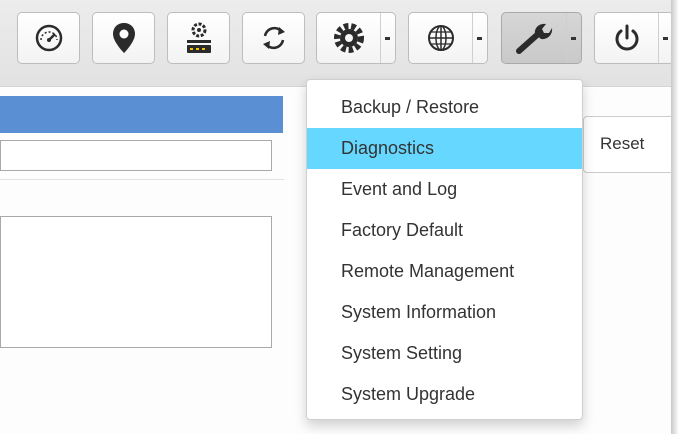 This screenshot has width=679, height=434. What do you see at coordinates (444, 189) in the screenshot?
I see `menu-item-event-and-log: Event and Log` at bounding box center [444, 189].